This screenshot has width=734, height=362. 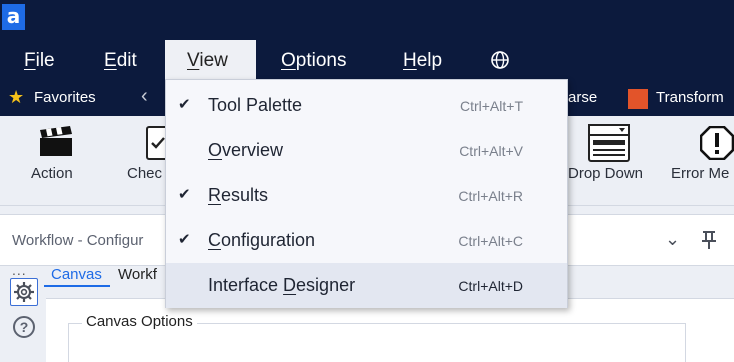 I want to click on action-tool: Action, so click(x=56, y=161).